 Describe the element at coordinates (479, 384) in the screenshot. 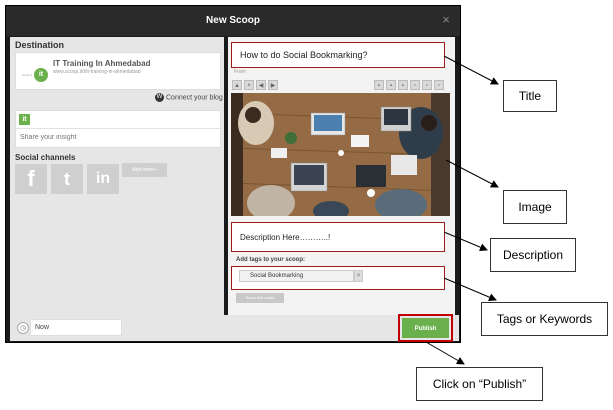

I see `callout-publish: Click on “Publish”` at that location.